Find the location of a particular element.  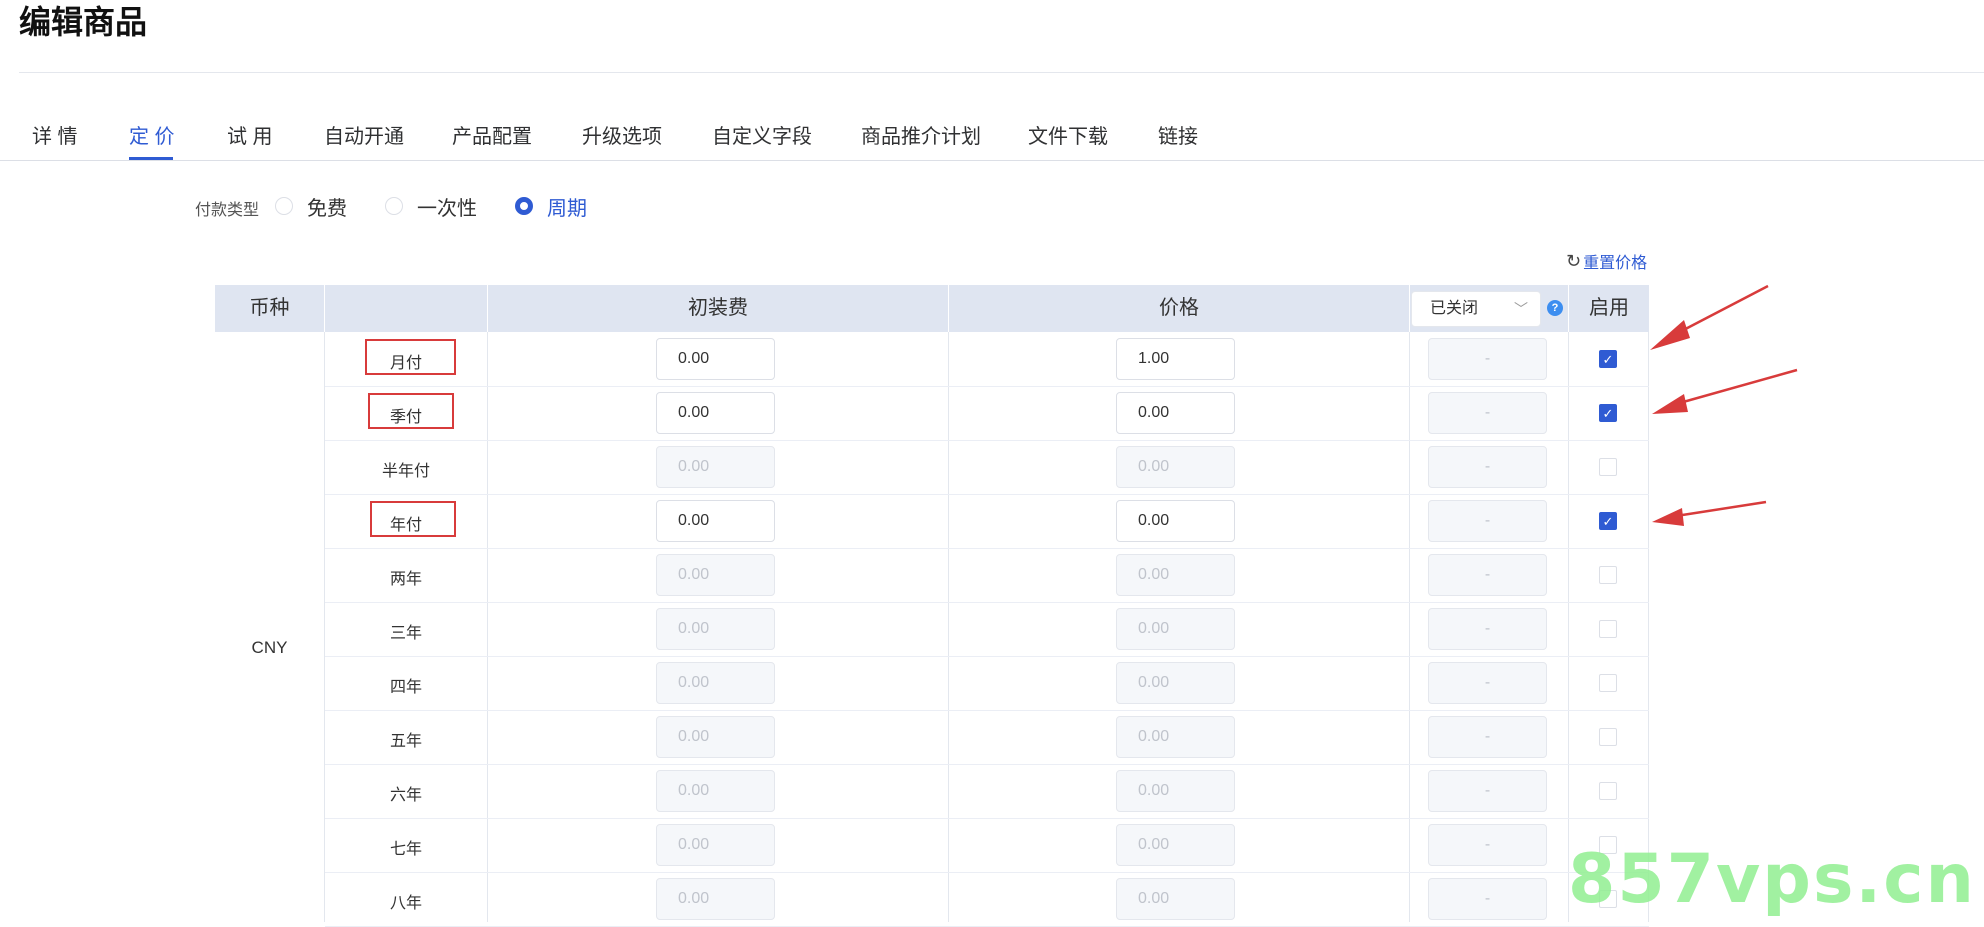

annotation-box is located at coordinates (410, 357).